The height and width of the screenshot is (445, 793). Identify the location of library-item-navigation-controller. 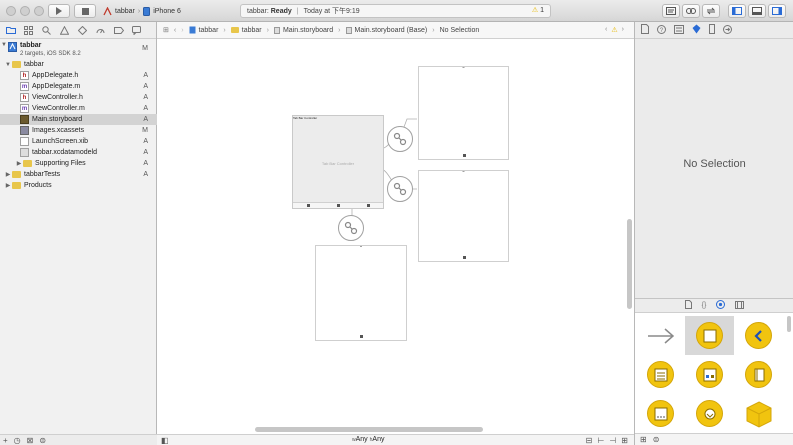
(758, 335).